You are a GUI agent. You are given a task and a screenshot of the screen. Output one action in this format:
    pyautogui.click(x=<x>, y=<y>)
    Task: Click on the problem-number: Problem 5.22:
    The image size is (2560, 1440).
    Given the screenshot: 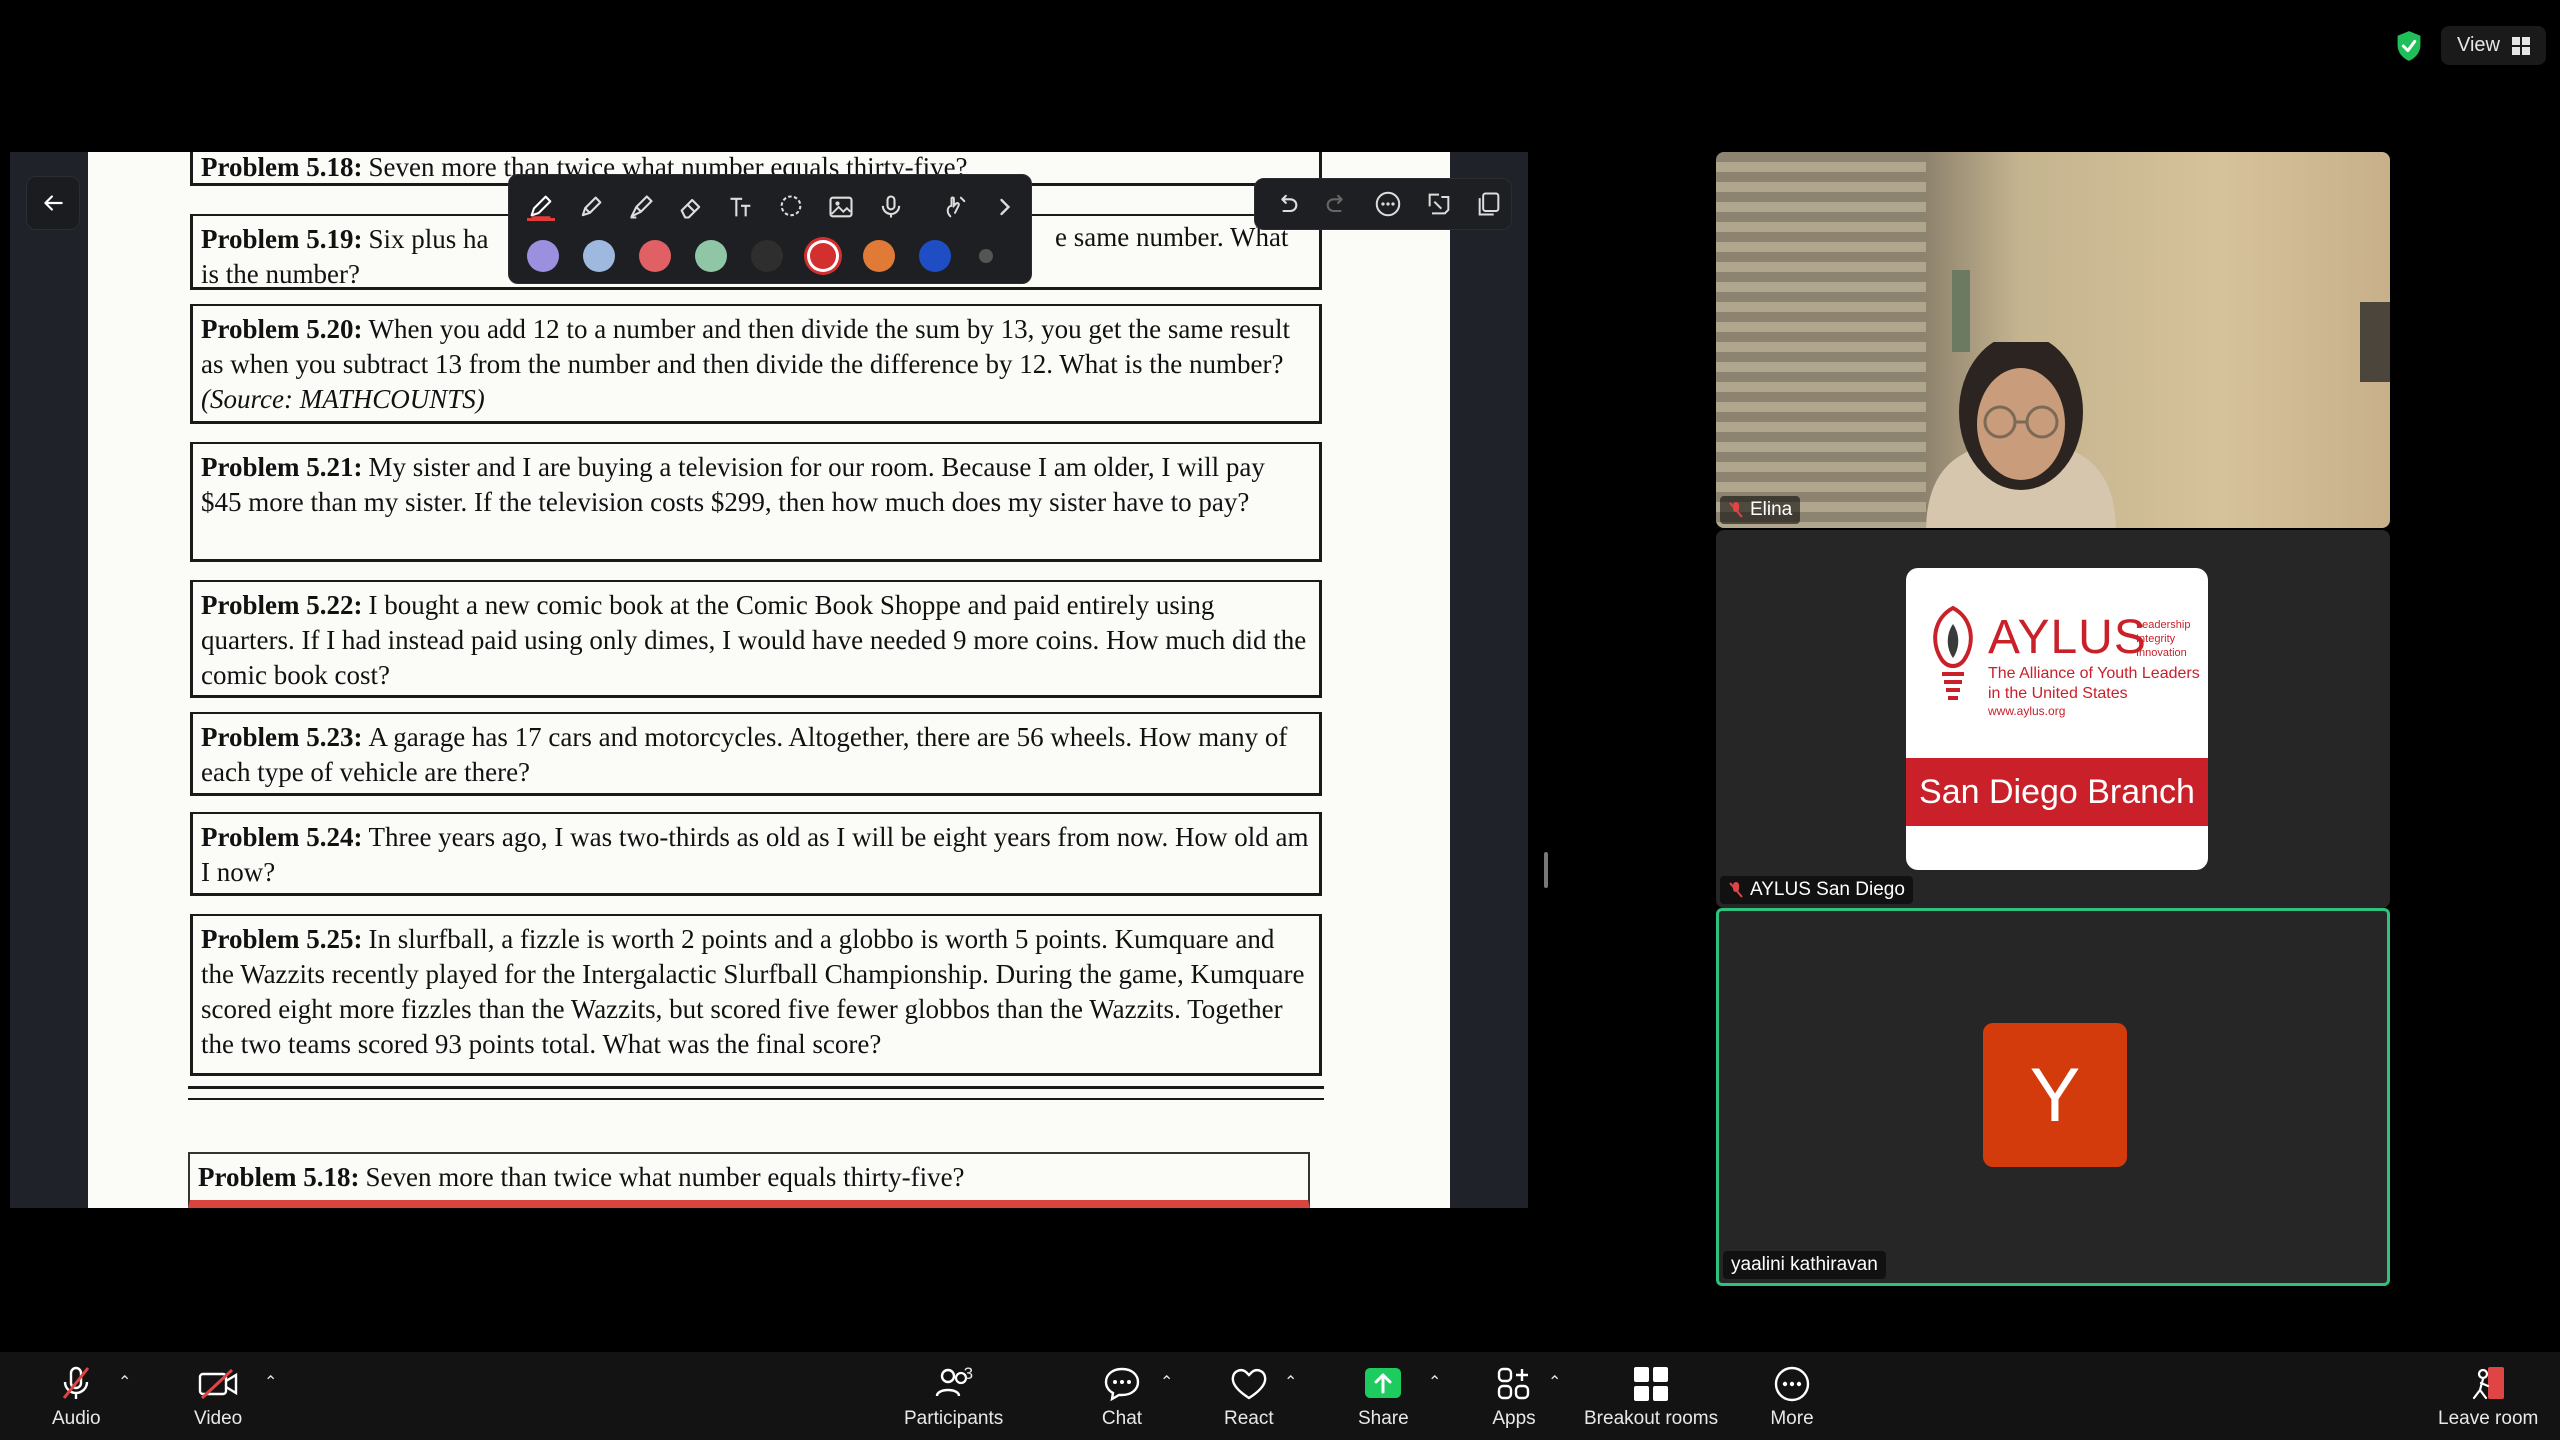 What is the action you would take?
    pyautogui.click(x=282, y=605)
    